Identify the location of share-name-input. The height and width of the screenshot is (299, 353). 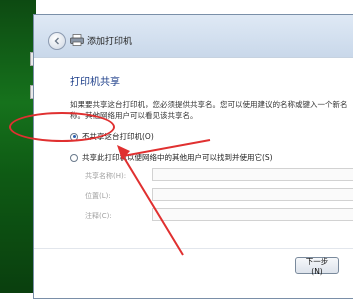
(252, 174).